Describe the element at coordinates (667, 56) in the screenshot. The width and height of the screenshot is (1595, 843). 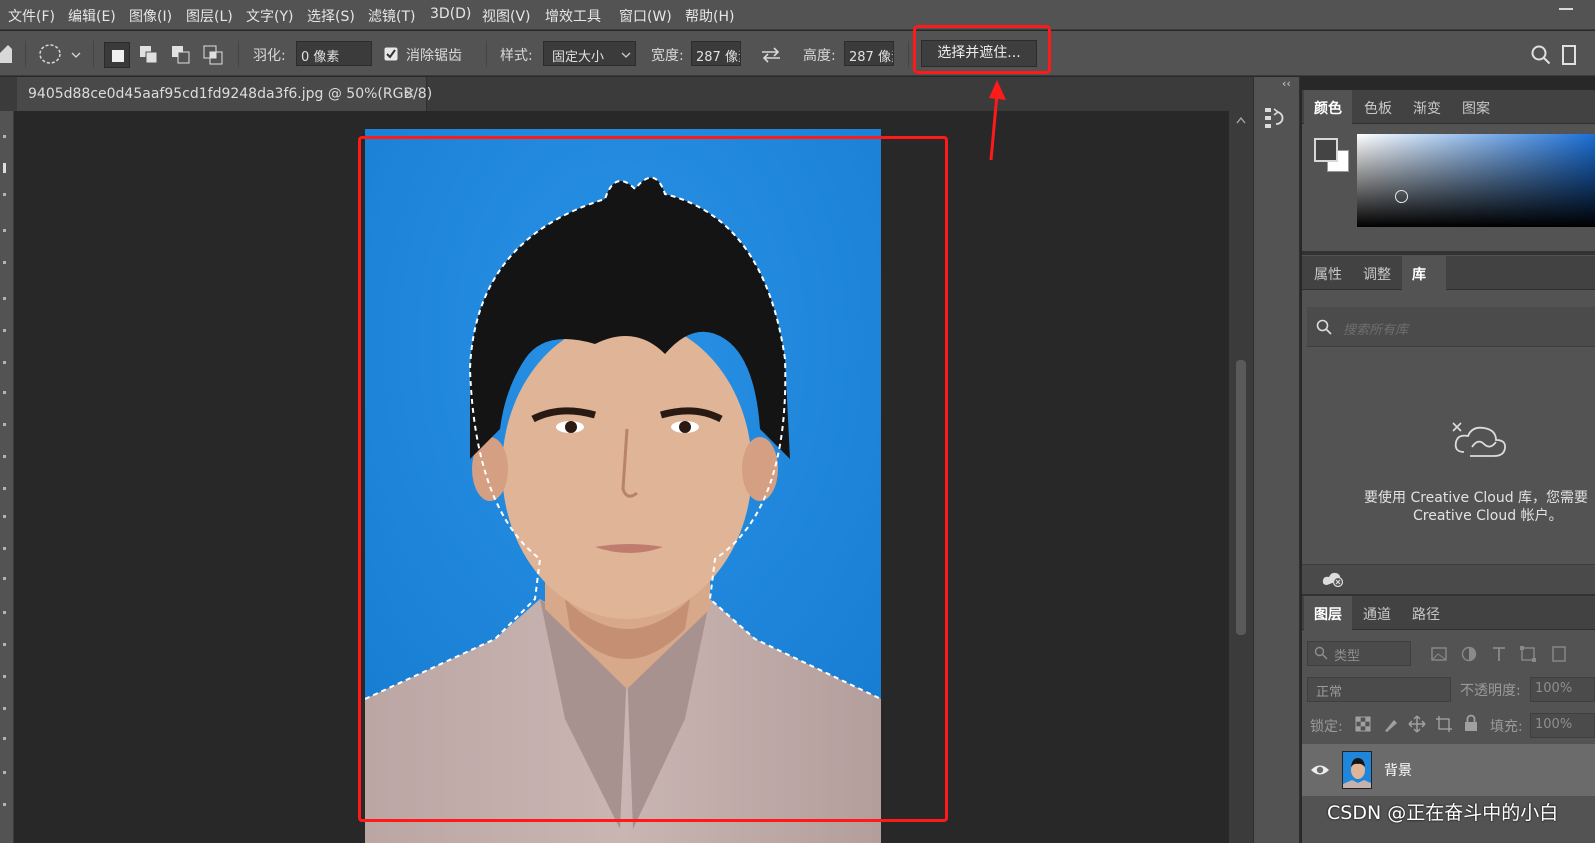
I see `width-label: 宽度:` at that location.